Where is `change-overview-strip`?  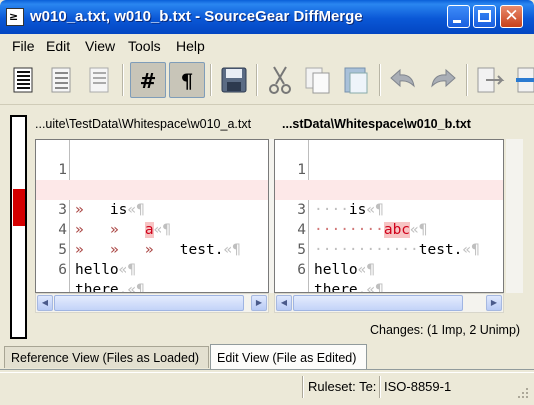 change-overview-strip is located at coordinates (18, 227).